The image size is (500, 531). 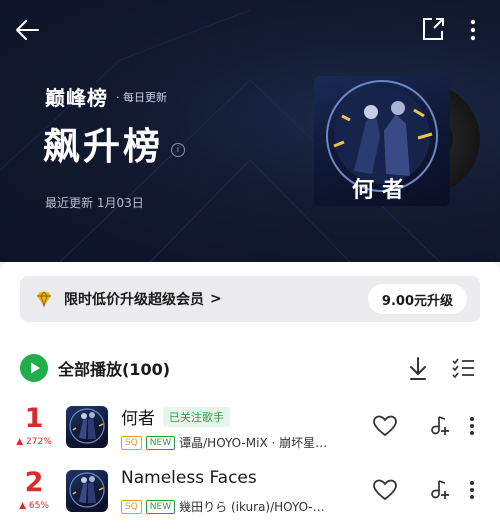 What do you see at coordinates (34, 506) in the screenshot?
I see `rank-change: ▲ 65%` at bounding box center [34, 506].